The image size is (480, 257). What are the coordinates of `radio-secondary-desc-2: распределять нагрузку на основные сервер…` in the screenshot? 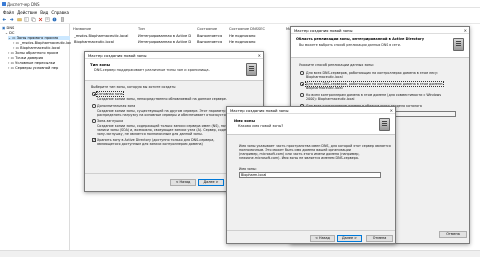 It's located at (170, 114).